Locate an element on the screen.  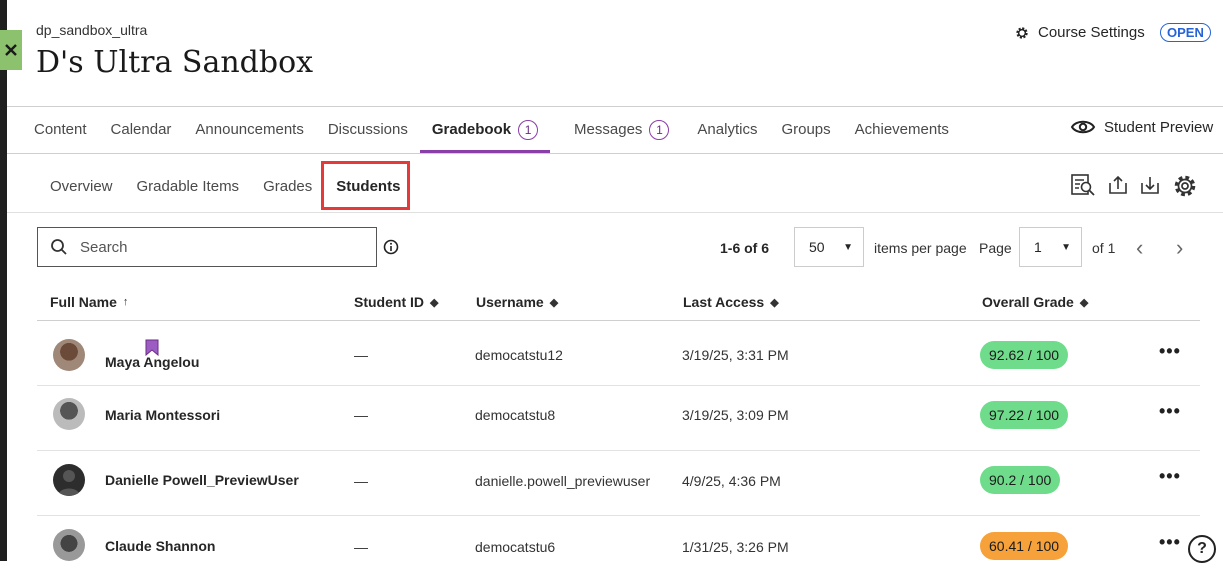
tab-label: Calendar is located at coordinates (141, 129).